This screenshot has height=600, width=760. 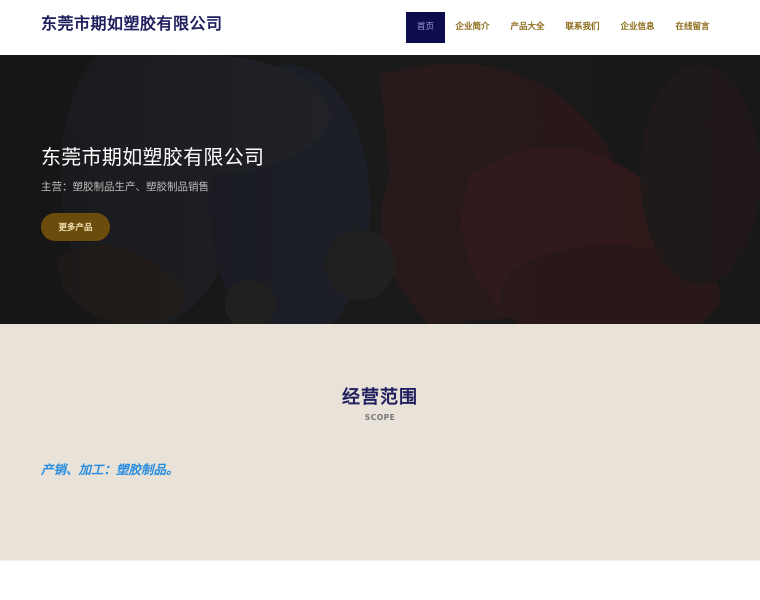 I want to click on nav-item-products: 产品大全, so click(x=527, y=27).